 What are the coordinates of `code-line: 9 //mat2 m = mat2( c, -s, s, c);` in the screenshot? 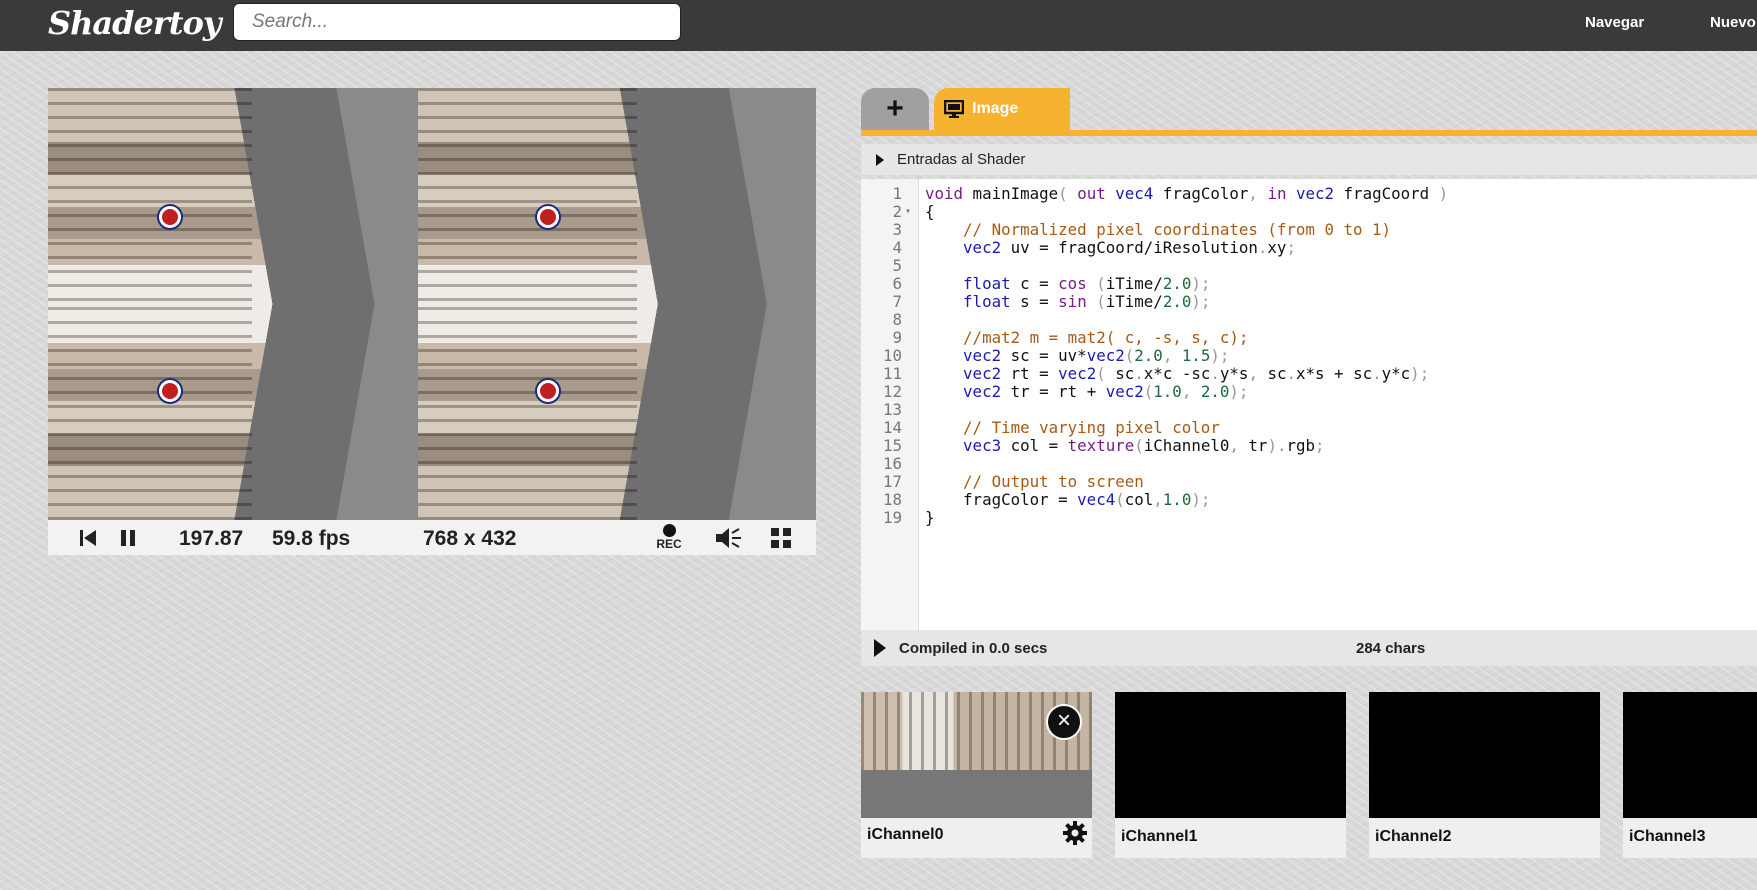 It's located at (1309, 338).